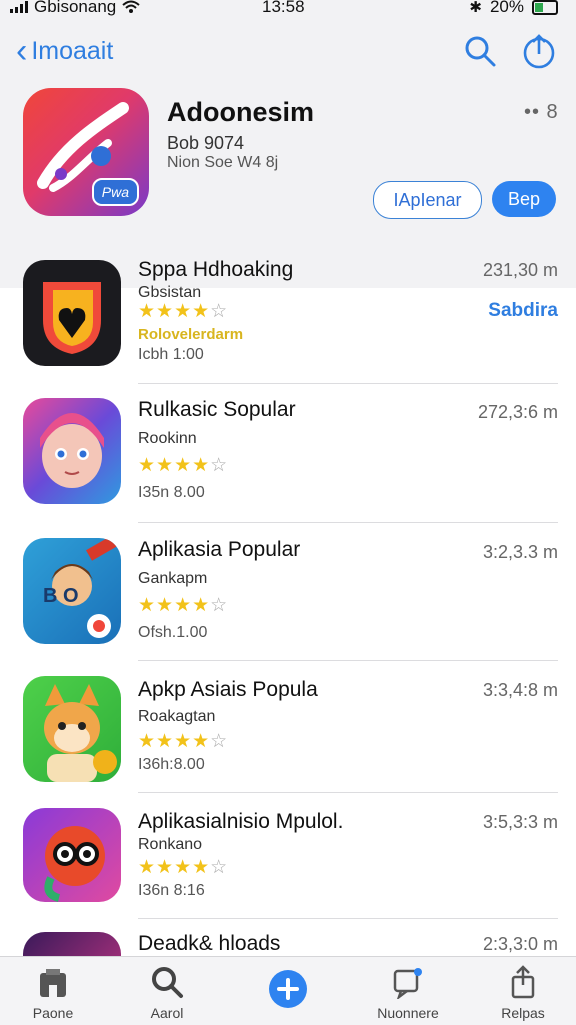 The image size is (576, 1025). Describe the element at coordinates (288, 943) in the screenshot. I see `list-item: Deadk& hloads 2:3,3:0 m` at that location.